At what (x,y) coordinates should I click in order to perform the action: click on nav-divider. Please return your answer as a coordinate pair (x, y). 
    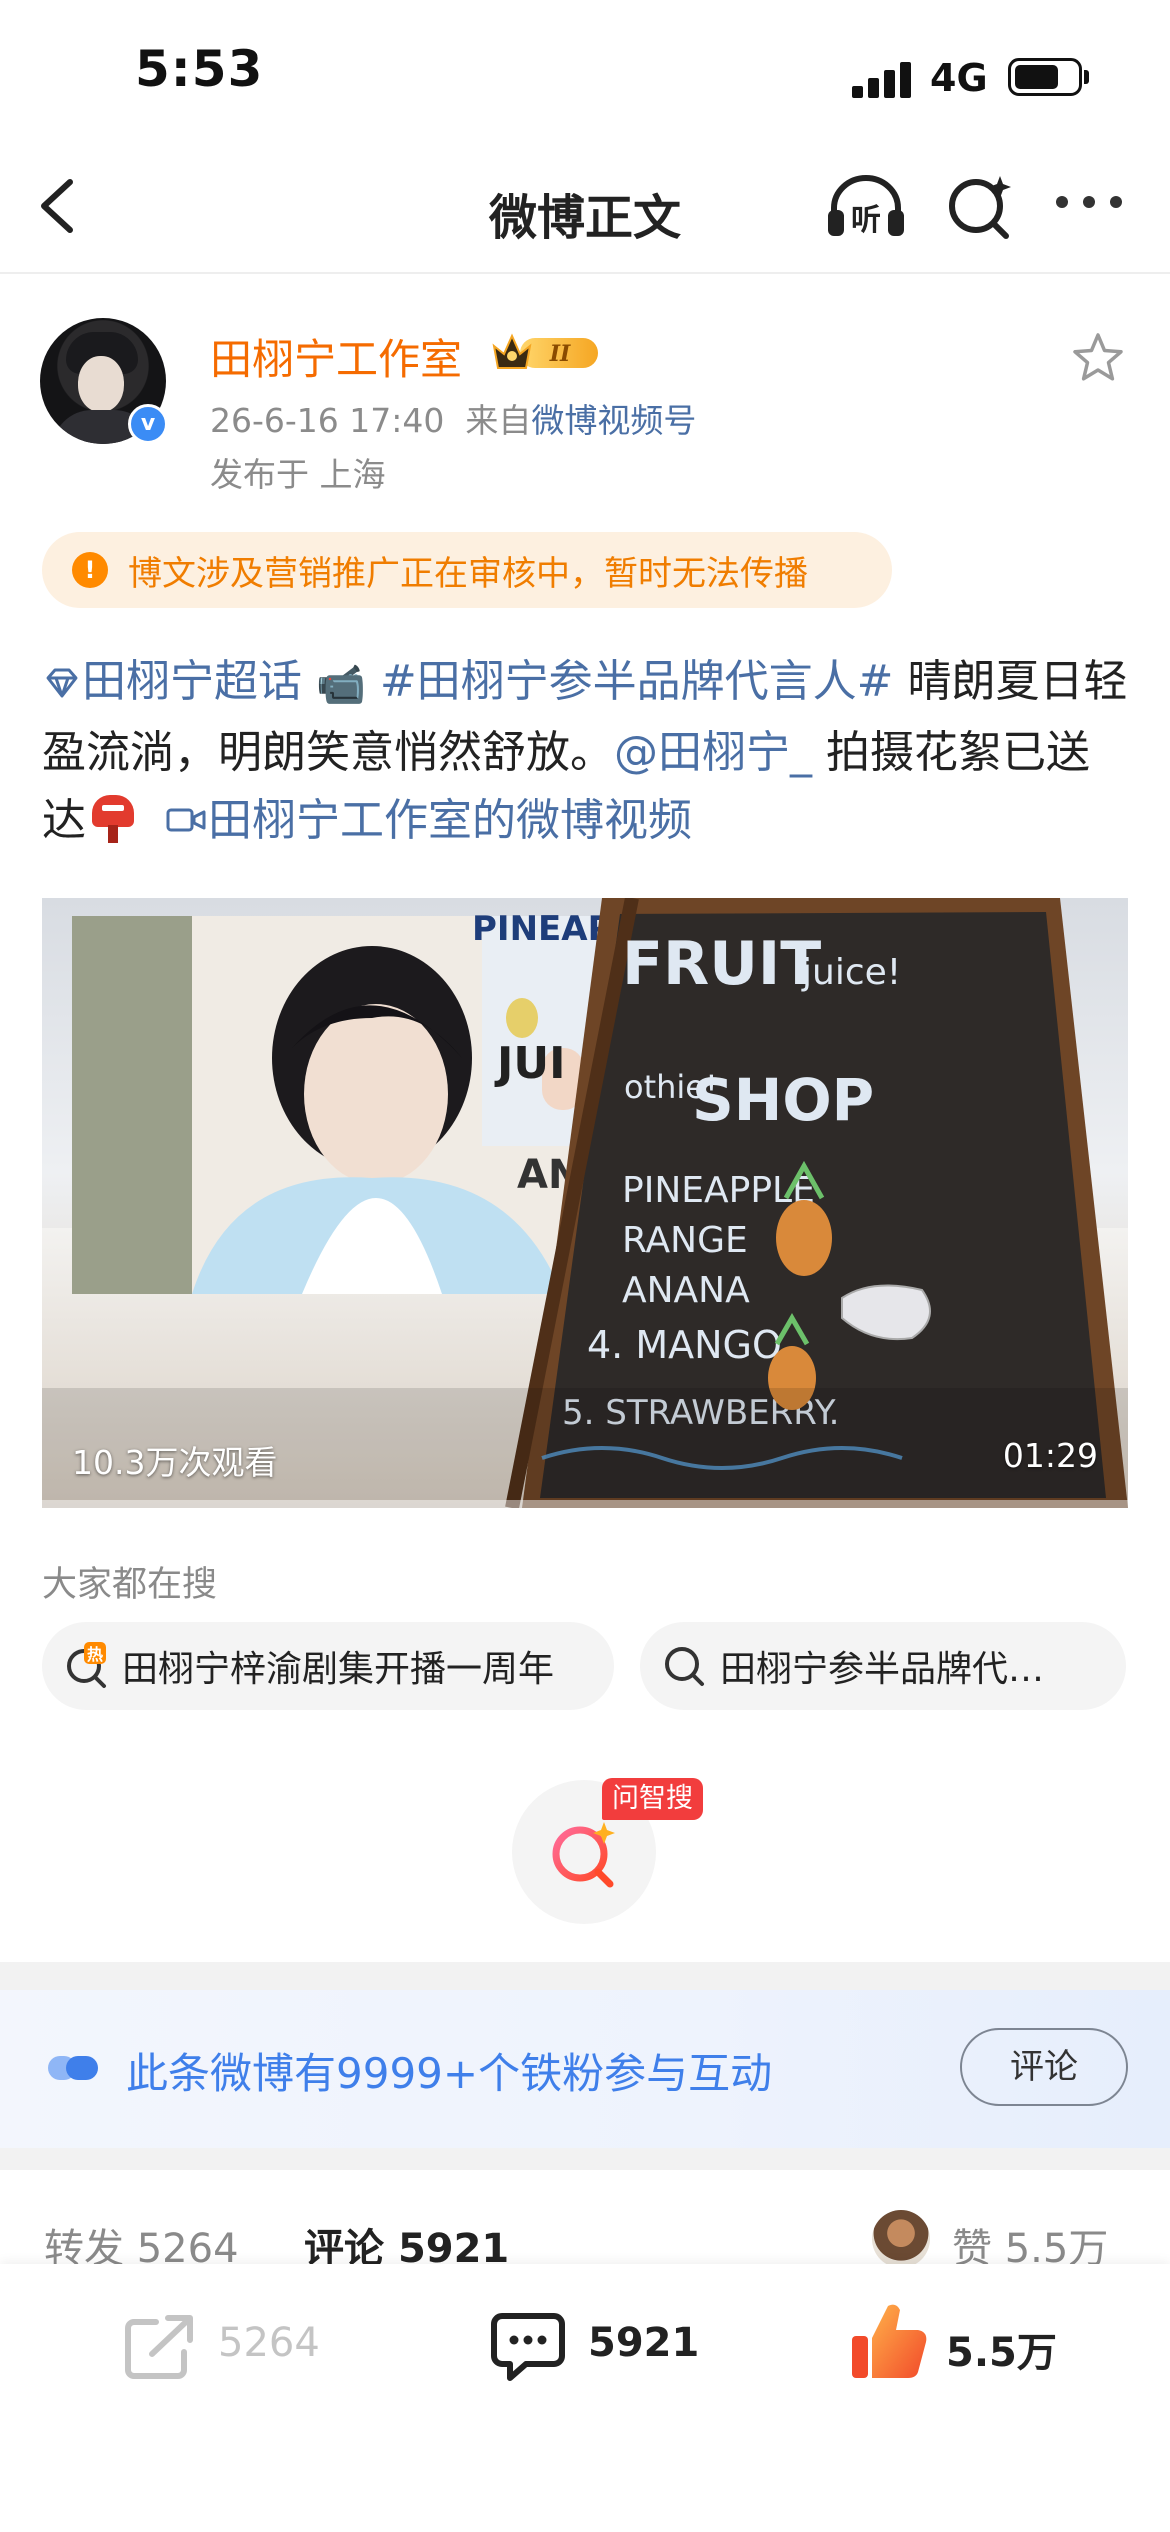
    Looking at the image, I should click on (585, 273).